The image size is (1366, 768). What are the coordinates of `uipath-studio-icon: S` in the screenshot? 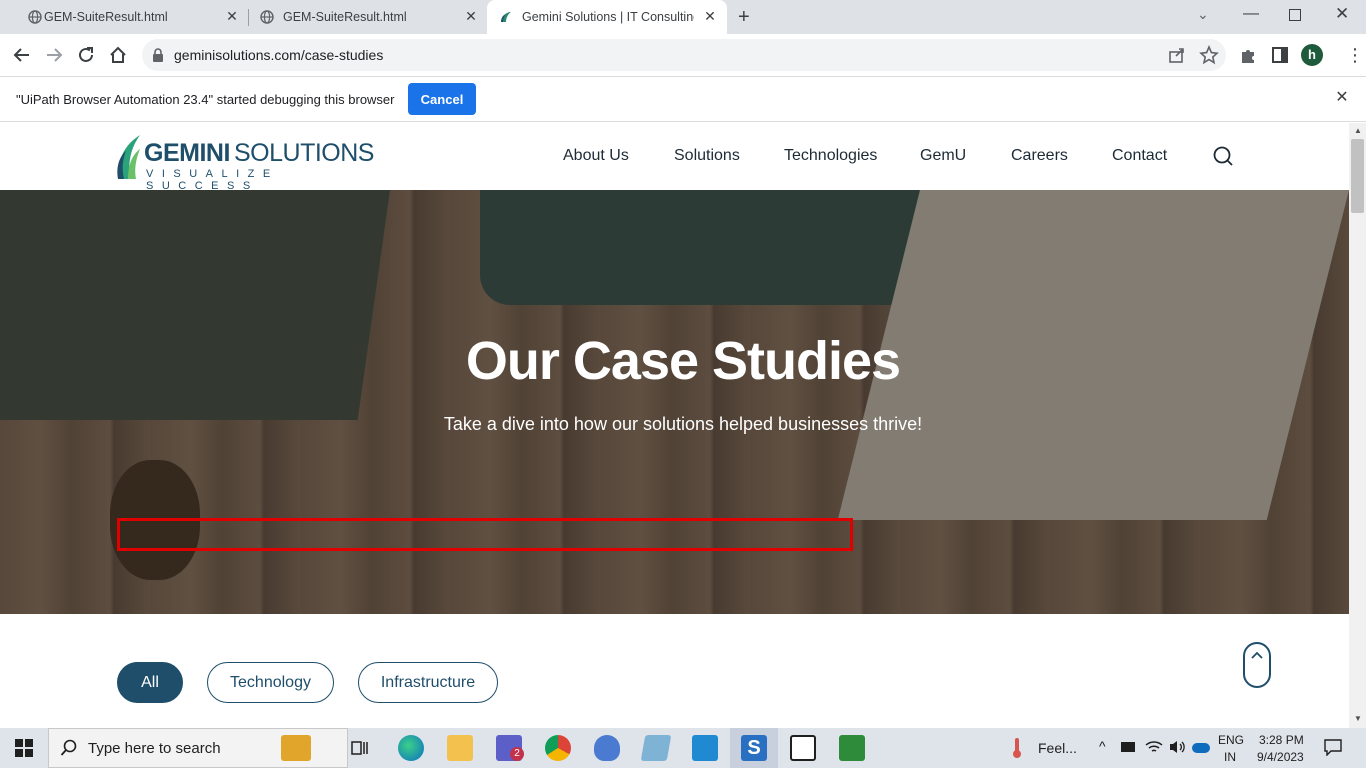 It's located at (754, 748).